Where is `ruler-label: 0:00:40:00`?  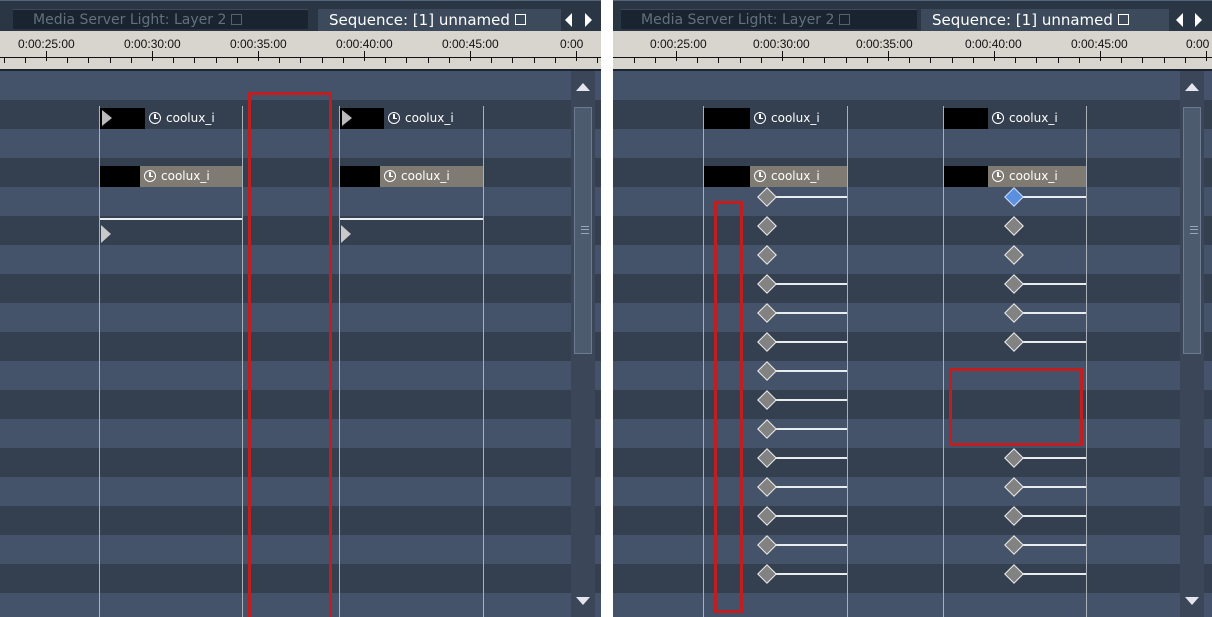 ruler-label: 0:00:40:00 is located at coordinates (993, 44).